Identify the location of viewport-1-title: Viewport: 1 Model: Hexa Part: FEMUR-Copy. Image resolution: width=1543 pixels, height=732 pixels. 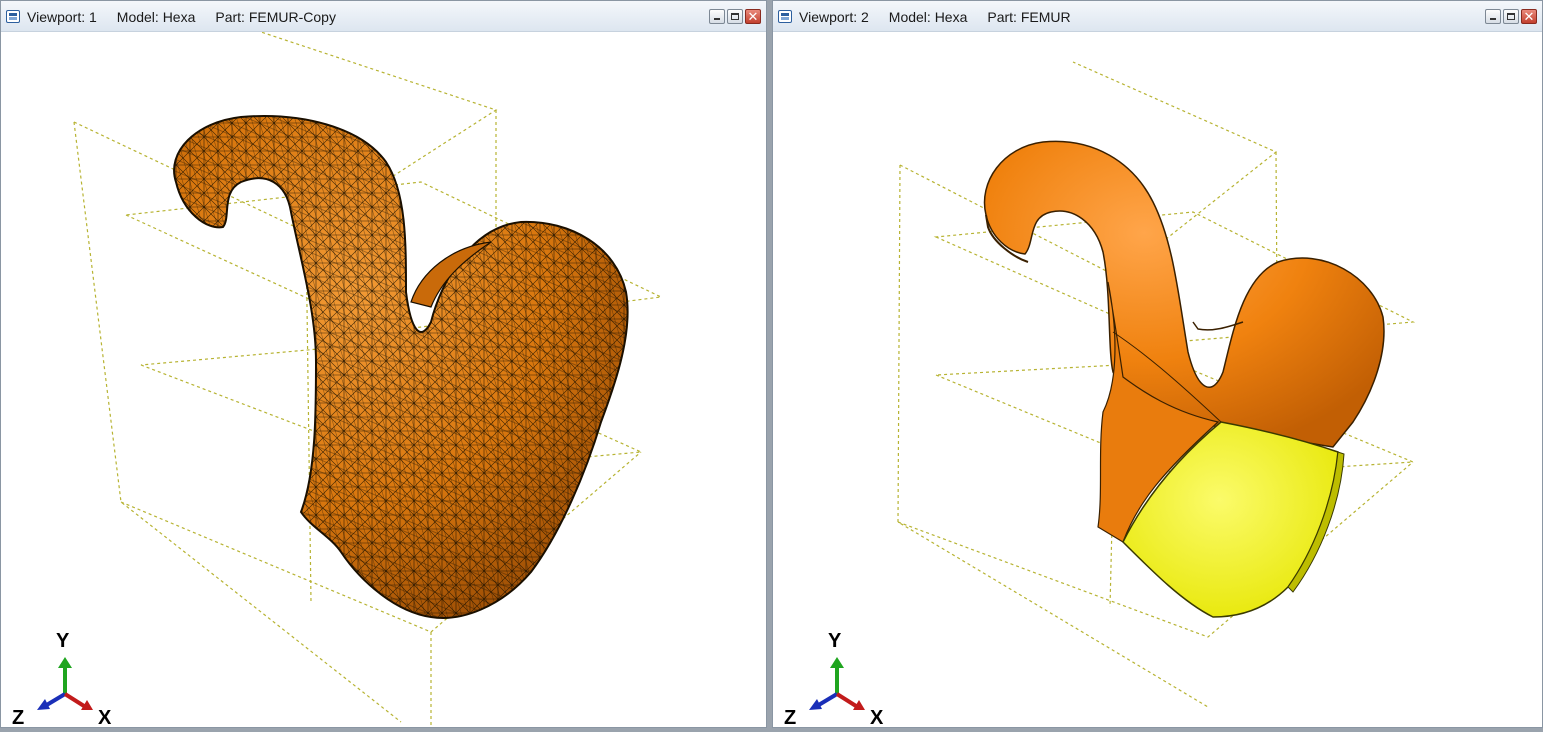
(191, 17).